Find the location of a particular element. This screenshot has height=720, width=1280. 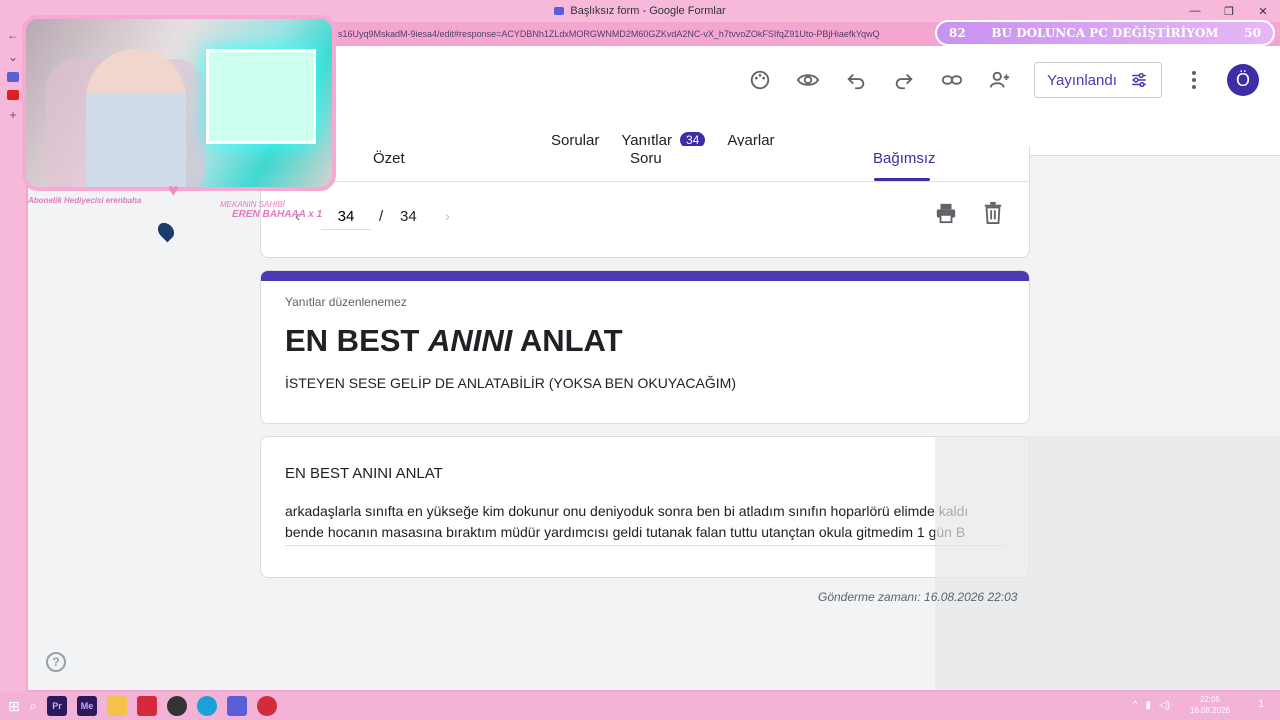

avatar: Ö is located at coordinates (1243, 80).